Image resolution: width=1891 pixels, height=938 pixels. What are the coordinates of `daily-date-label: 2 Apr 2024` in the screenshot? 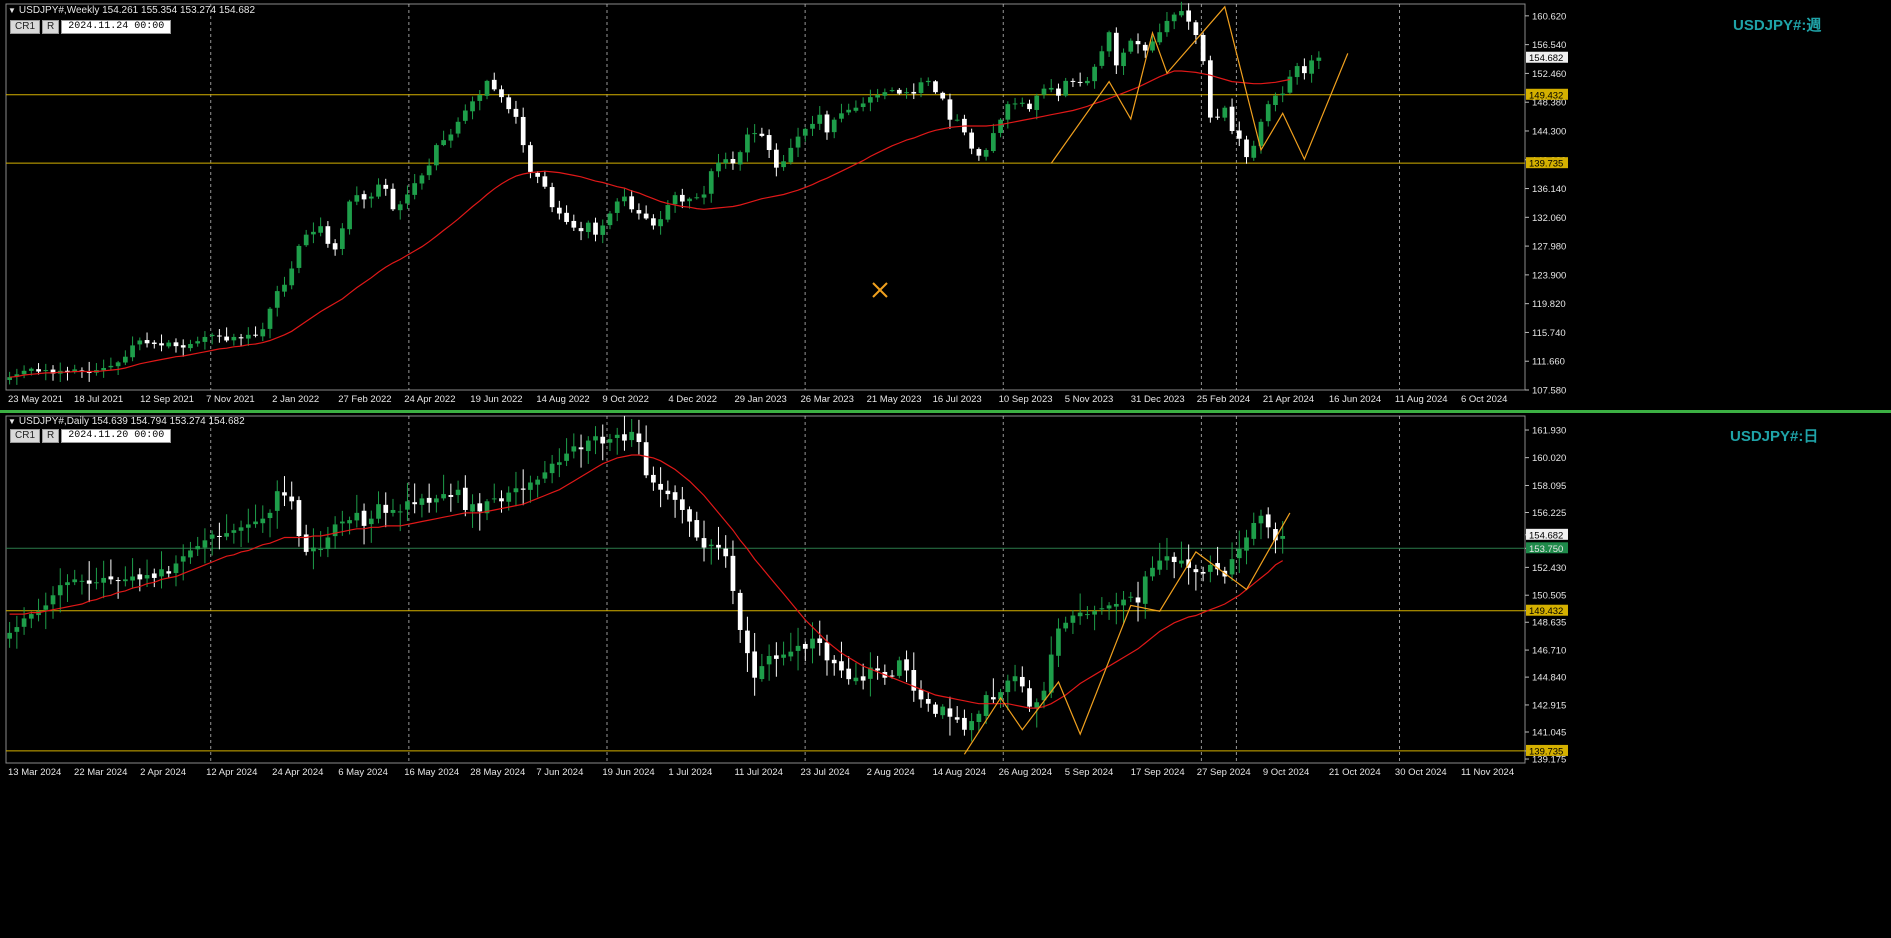 It's located at (163, 772).